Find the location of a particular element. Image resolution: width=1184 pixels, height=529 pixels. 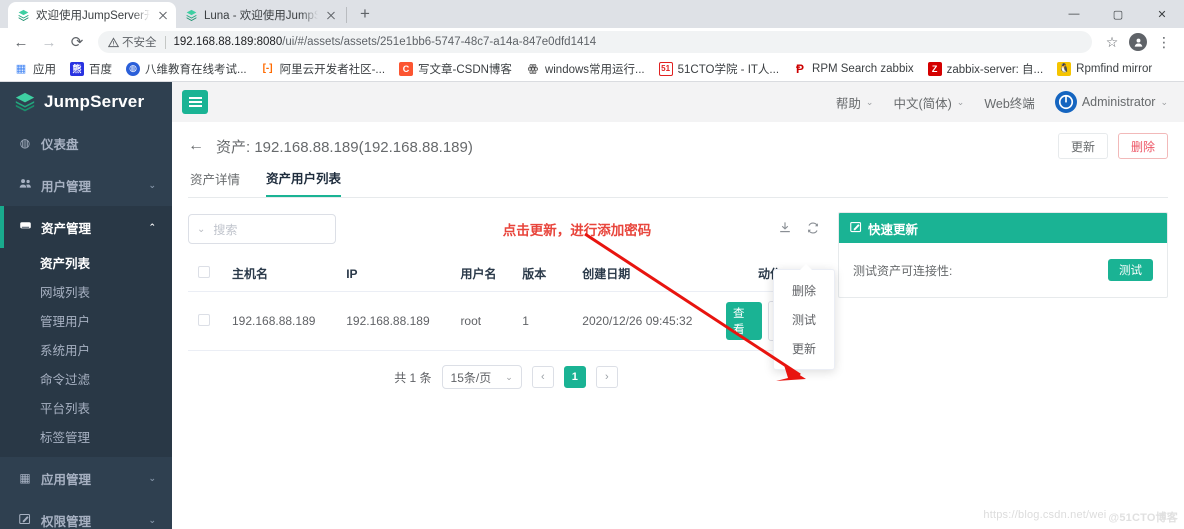

forward-icon: → is located at coordinates (49, 42).